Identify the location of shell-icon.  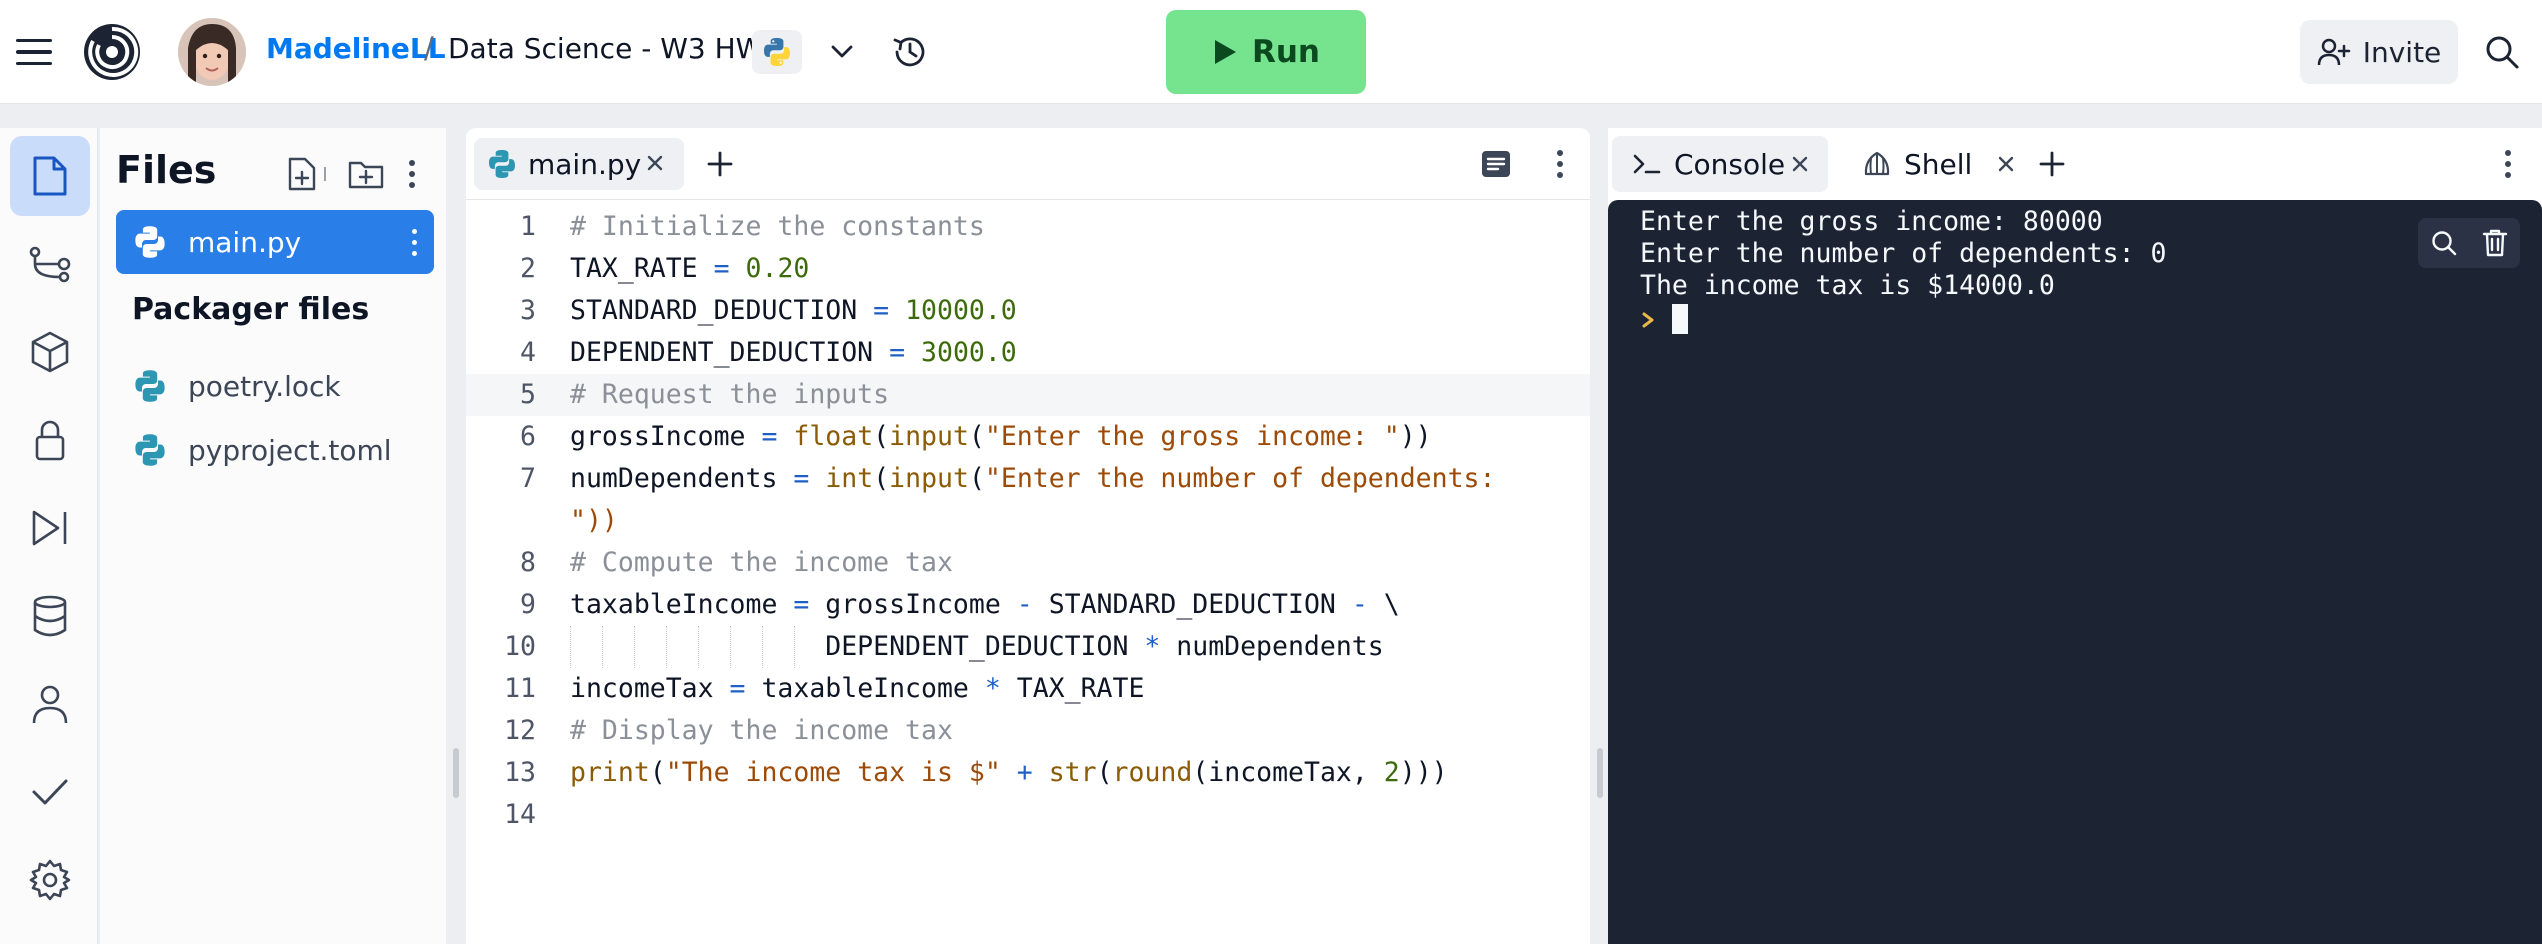
(1877, 163).